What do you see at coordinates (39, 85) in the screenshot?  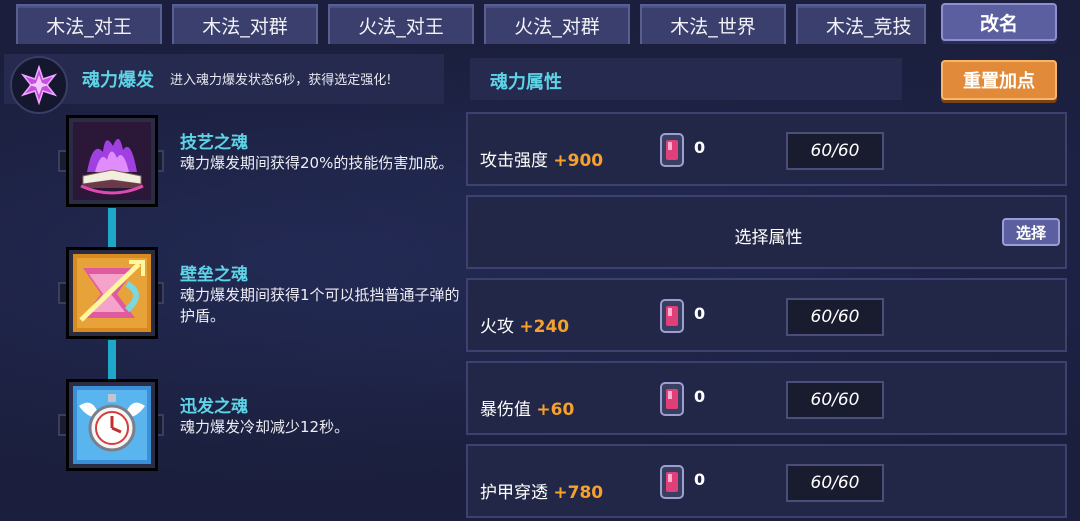 I see `soul-burst-icon` at bounding box center [39, 85].